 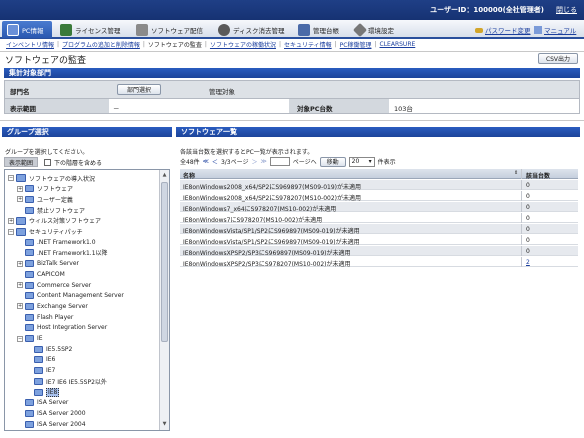 What do you see at coordinates (503, 30) in the screenshot?
I see `password-change-link: パスワード変更` at bounding box center [503, 30].